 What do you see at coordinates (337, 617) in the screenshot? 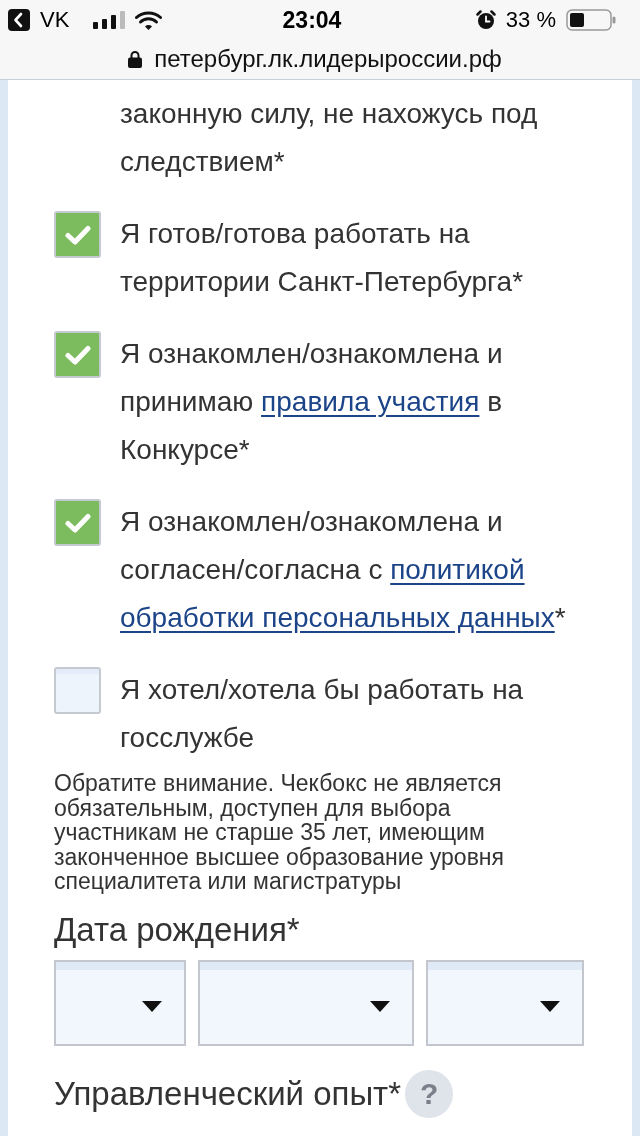
I see `text-link: обработки персональных данных` at bounding box center [337, 617].